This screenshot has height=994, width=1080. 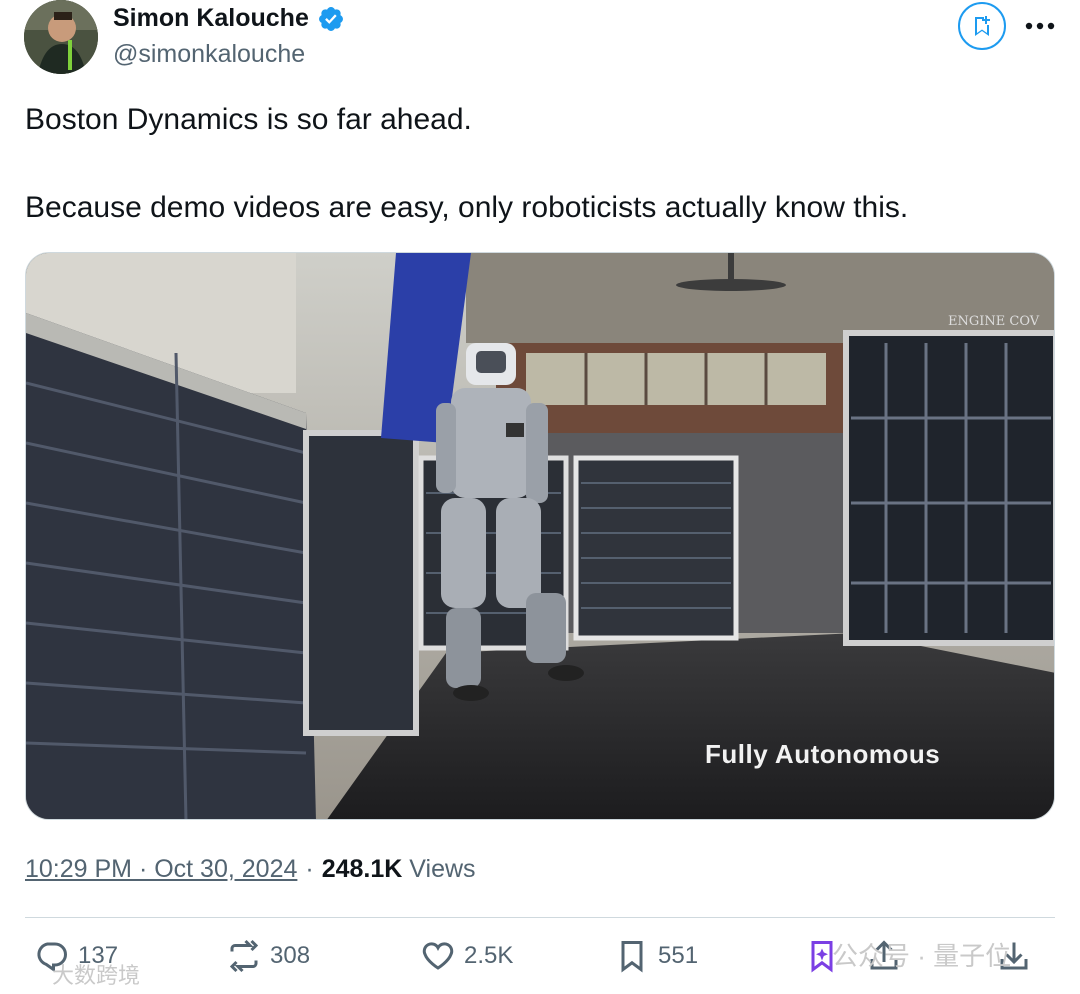 I want to click on tweet-meta: 10:29 PM · Oct 30, 2024 · 248.1K Views, so click(x=250, y=869).